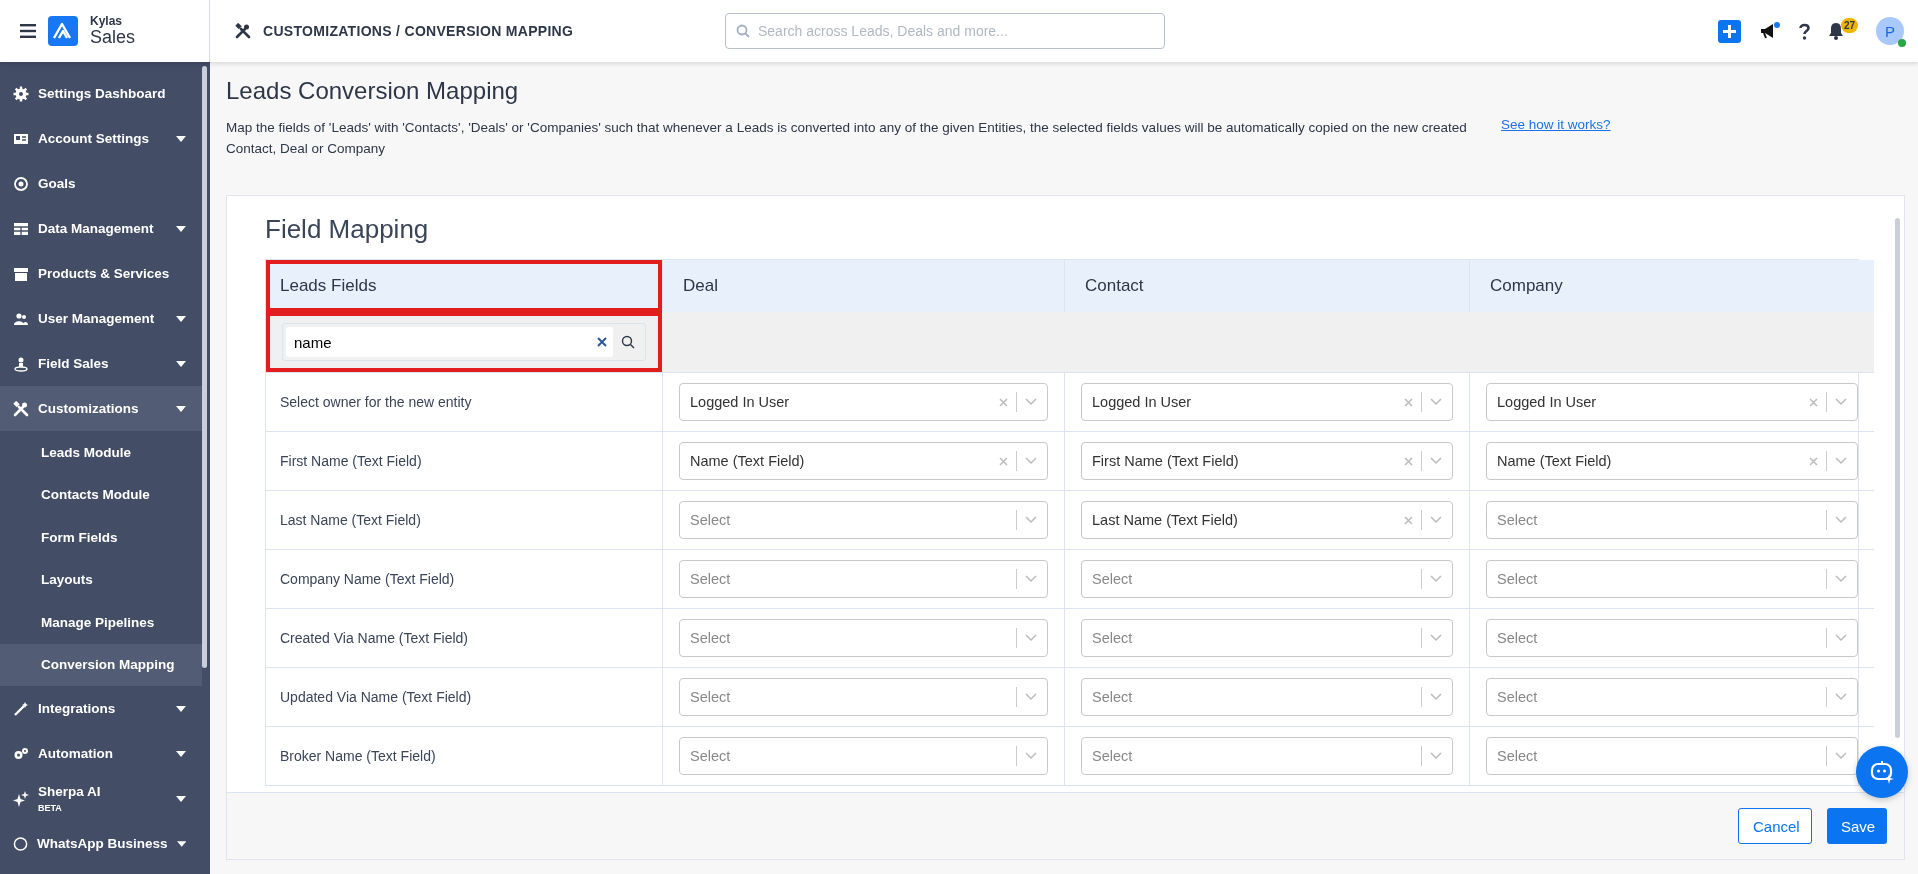 The height and width of the screenshot is (874, 1918). Describe the element at coordinates (464, 755) in the screenshot. I see `leads-field-label: Broker Name (Text Field)` at that location.